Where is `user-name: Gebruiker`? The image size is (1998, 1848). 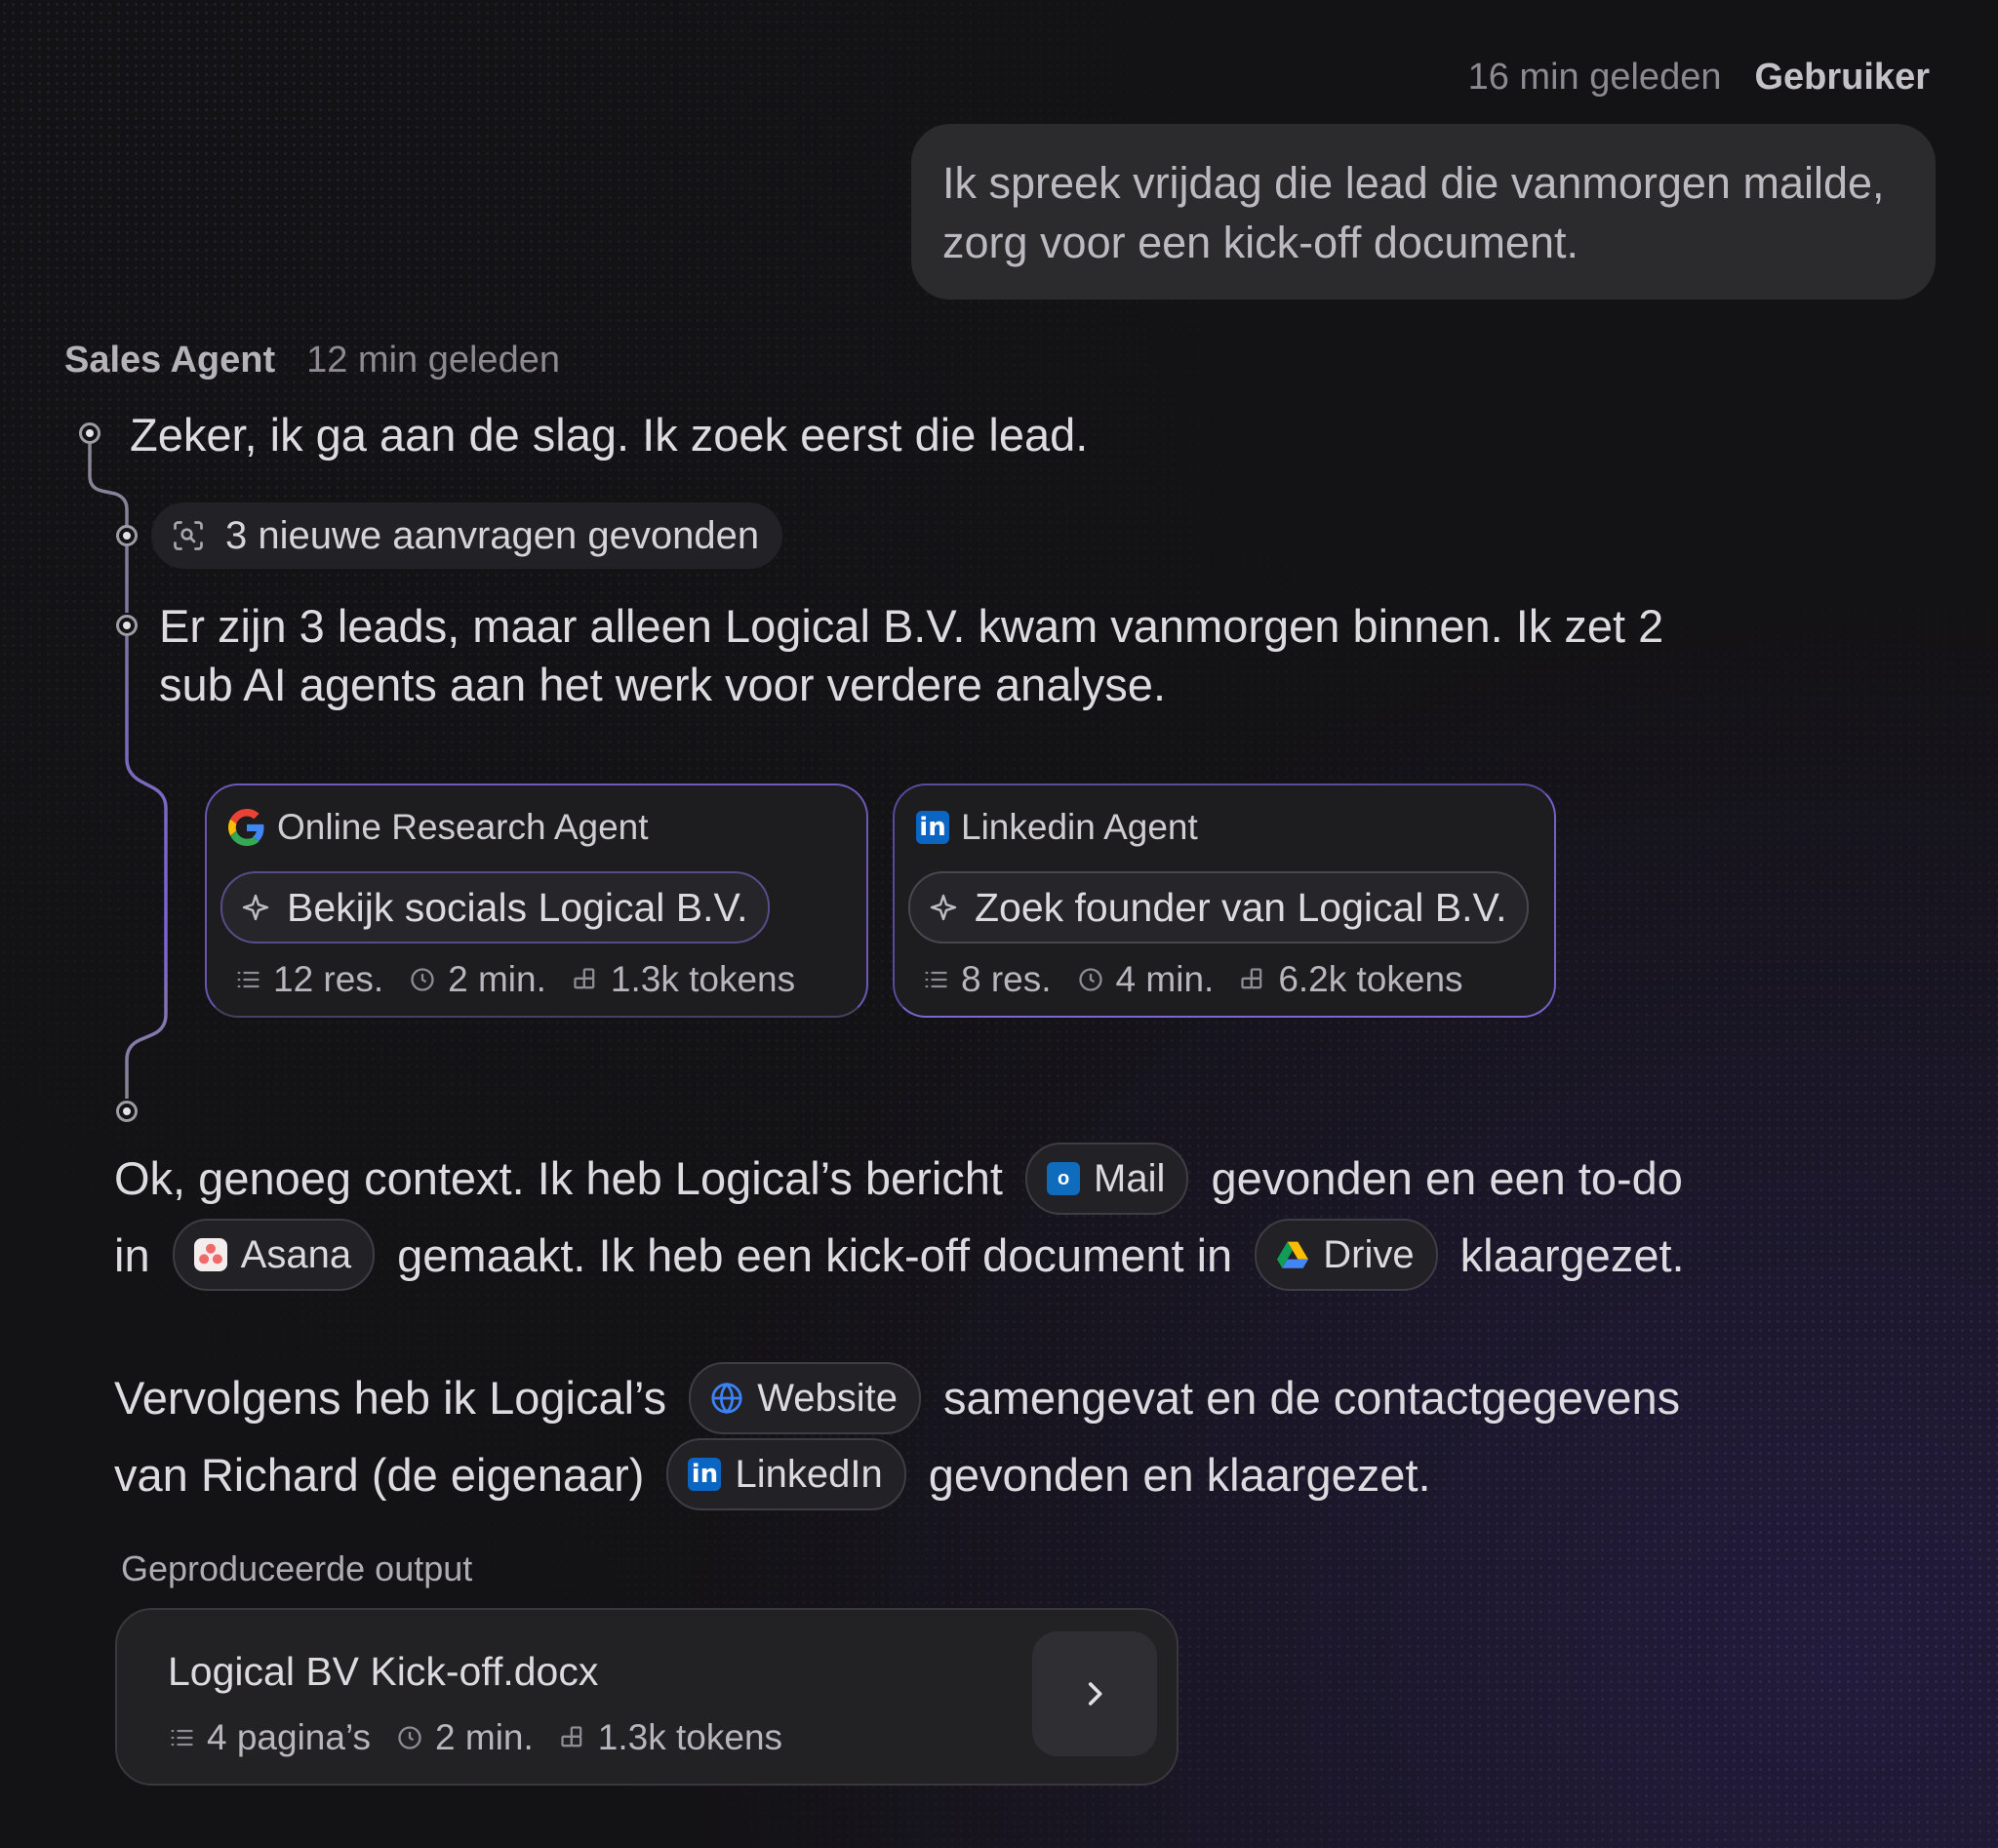
user-name: Gebruiker is located at coordinates (1842, 78).